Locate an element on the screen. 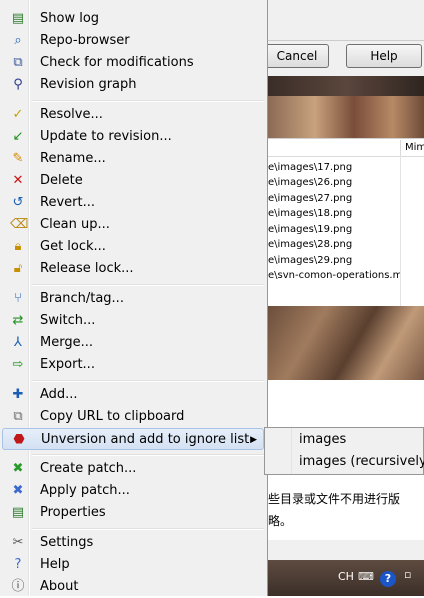  ignore-submenu: images images (recursively) is located at coordinates (344, 451).